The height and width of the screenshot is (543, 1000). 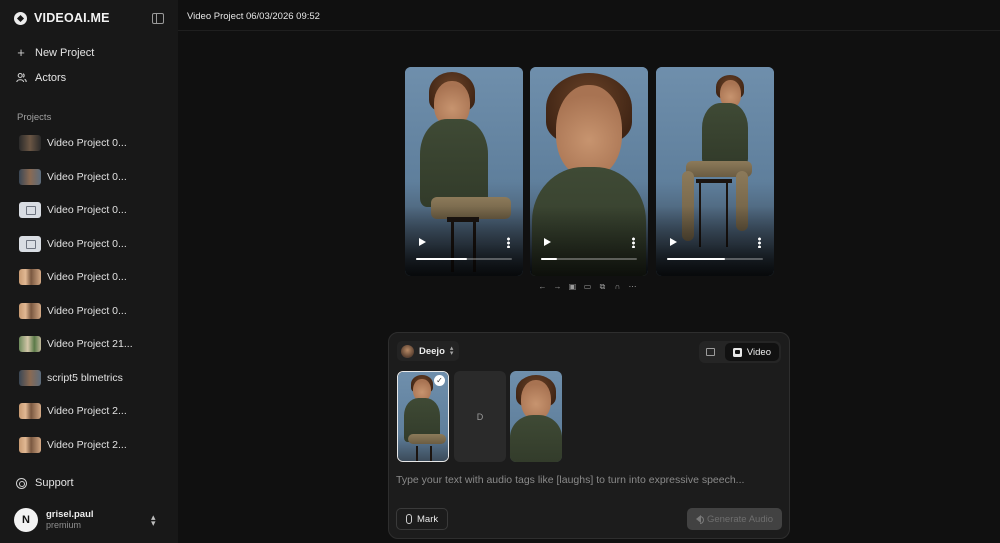 What do you see at coordinates (602, 287) in the screenshot?
I see `copy-icon: ⧉` at bounding box center [602, 287].